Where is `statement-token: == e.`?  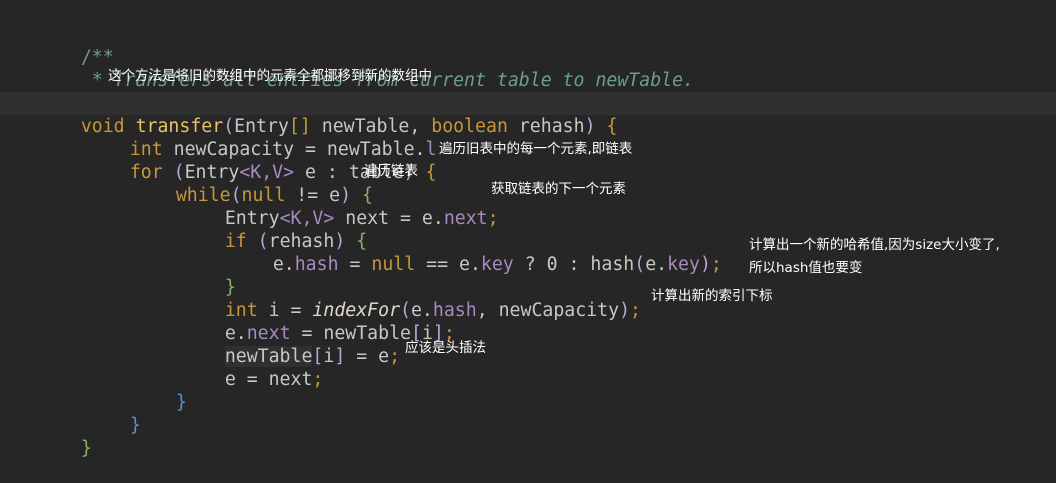 statement-token: == e. is located at coordinates (448, 264).